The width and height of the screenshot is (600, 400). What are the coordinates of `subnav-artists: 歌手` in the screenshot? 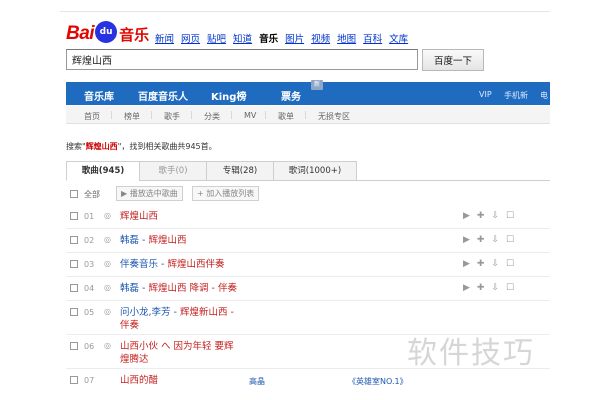 It's located at (172, 116).